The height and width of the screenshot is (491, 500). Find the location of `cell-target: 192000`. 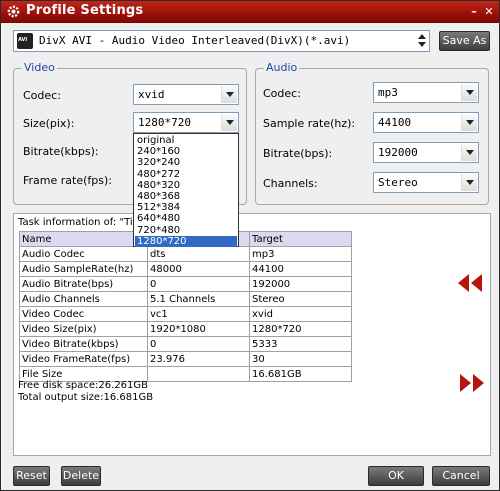

cell-target: 192000 is located at coordinates (300, 284).